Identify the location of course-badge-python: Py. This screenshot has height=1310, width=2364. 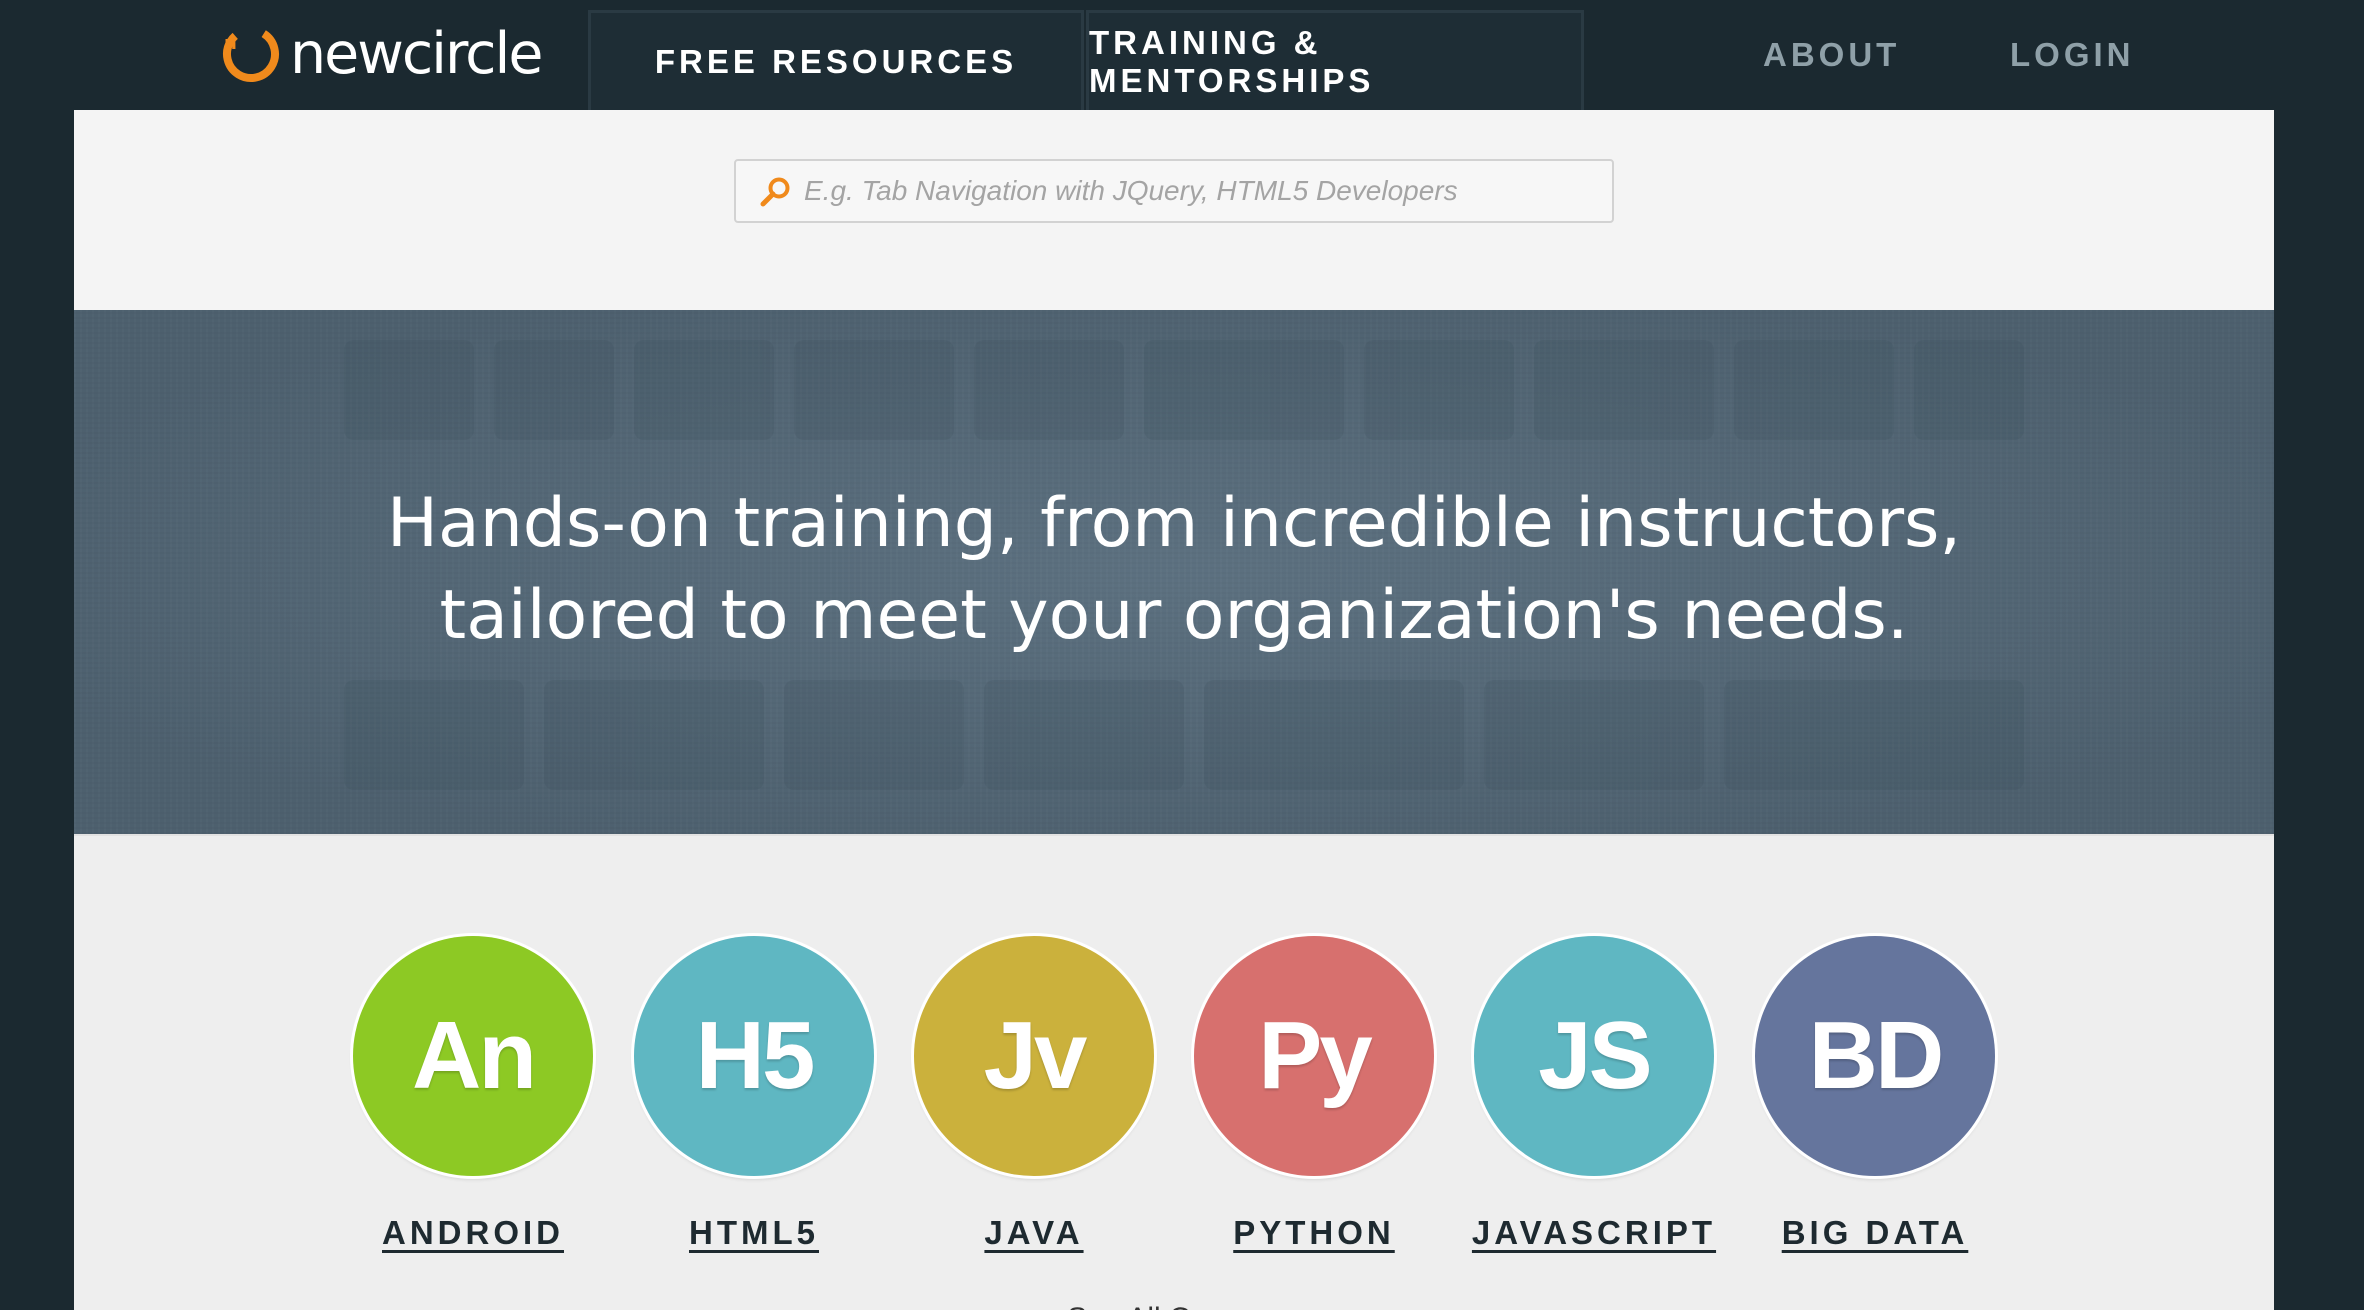
(1314, 1056).